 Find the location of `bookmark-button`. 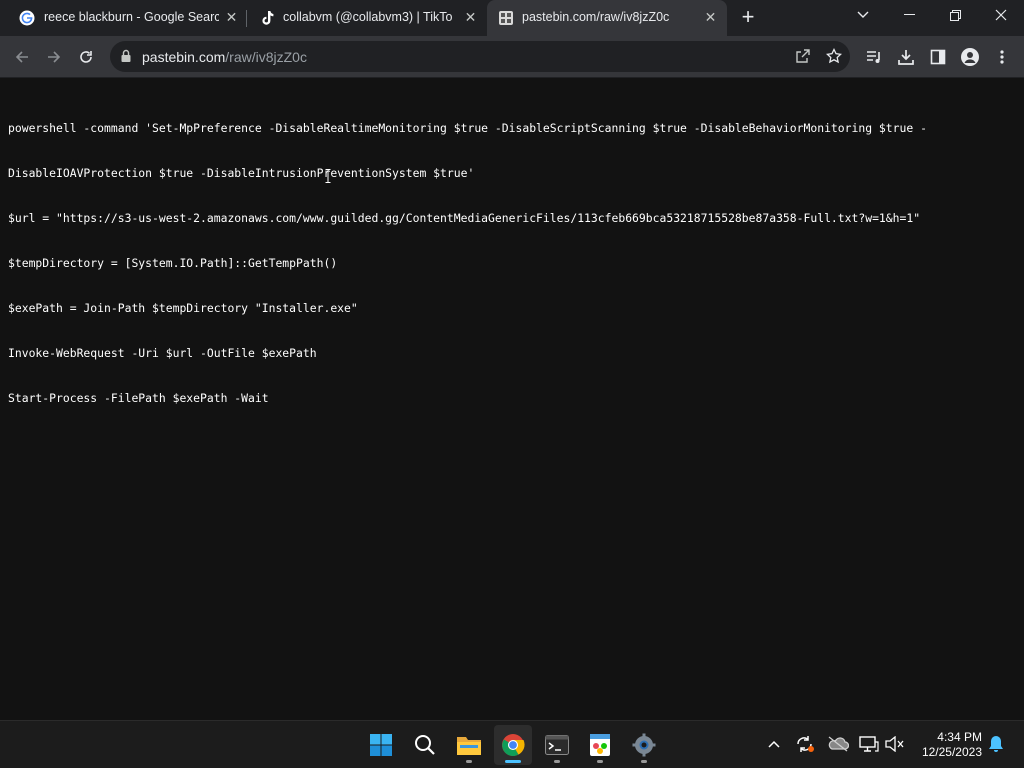

bookmark-button is located at coordinates (834, 56).